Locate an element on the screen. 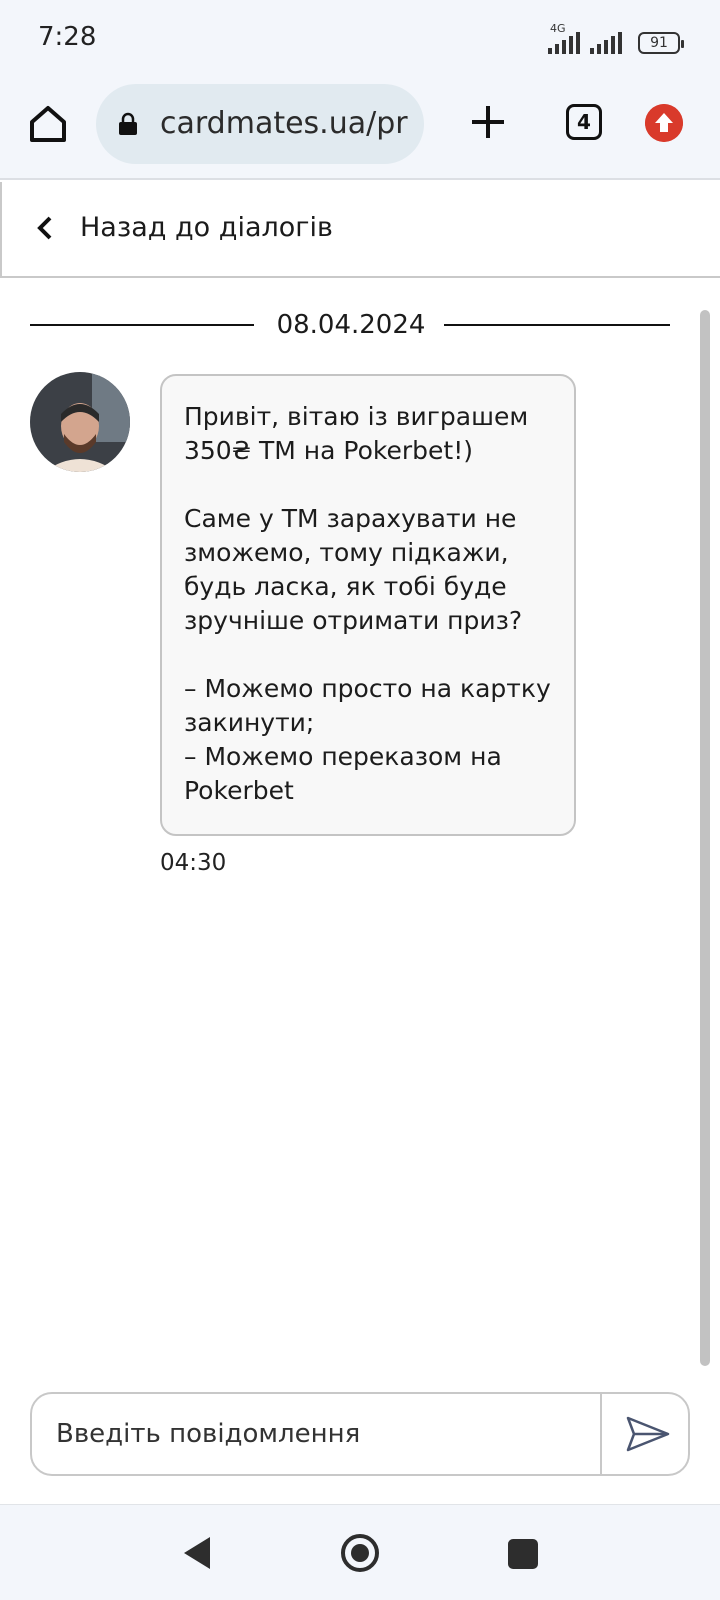 This screenshot has height=1600, width=720. network-type-label: 4G is located at coordinates (558, 28).